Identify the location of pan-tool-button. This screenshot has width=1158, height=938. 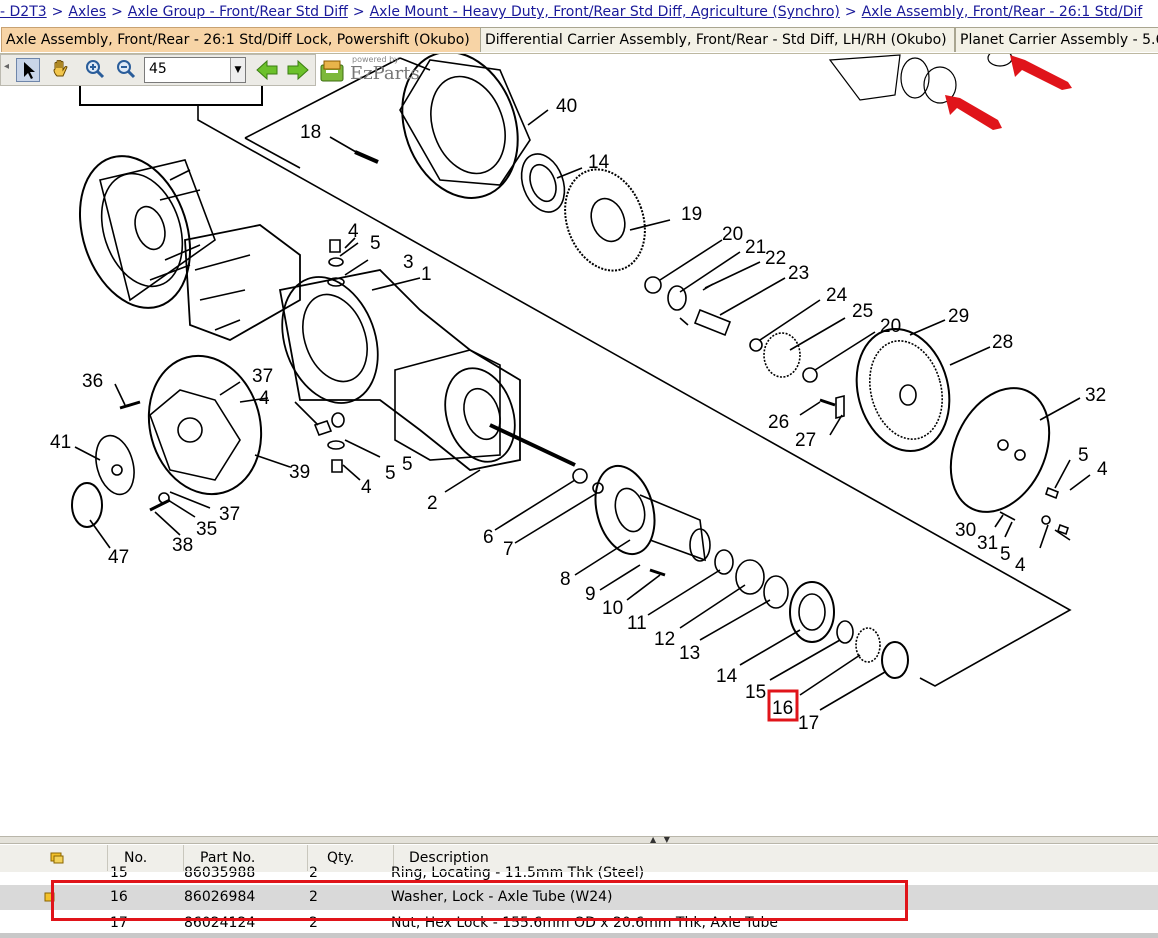
(61, 70).